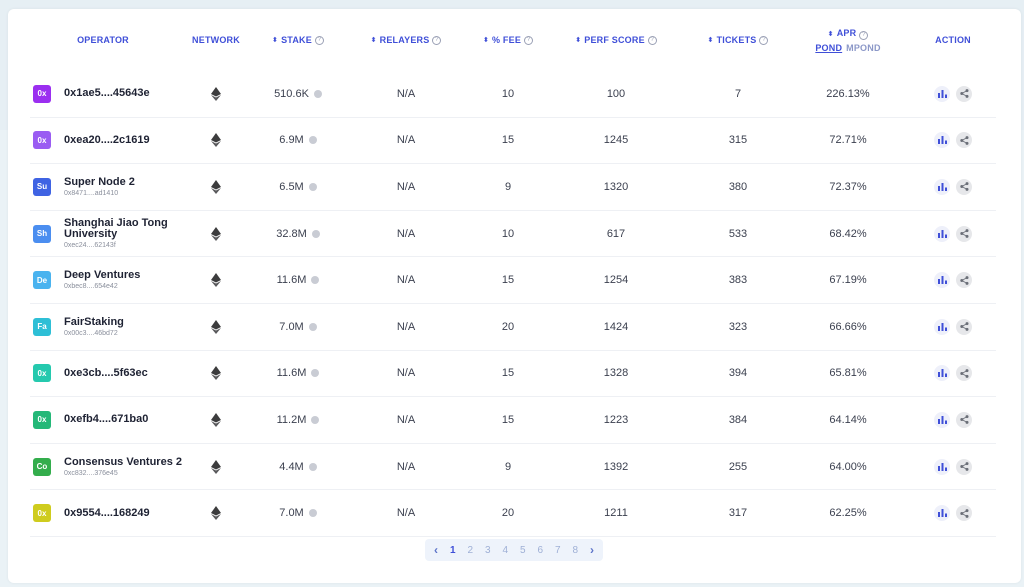 Image resolution: width=1024 pixels, height=587 pixels. I want to click on header-fee: ⬍% FEE?, so click(508, 40).